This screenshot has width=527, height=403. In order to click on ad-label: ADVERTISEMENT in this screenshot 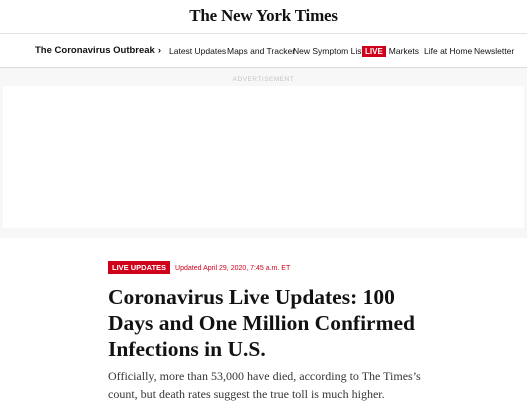, I will do `click(263, 79)`.